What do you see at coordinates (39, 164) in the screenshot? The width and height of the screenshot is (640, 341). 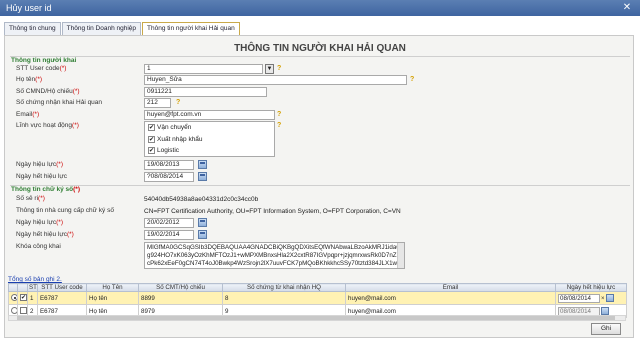 I see `effective-date-label: Ngày hiệu lực(*)` at bounding box center [39, 164].